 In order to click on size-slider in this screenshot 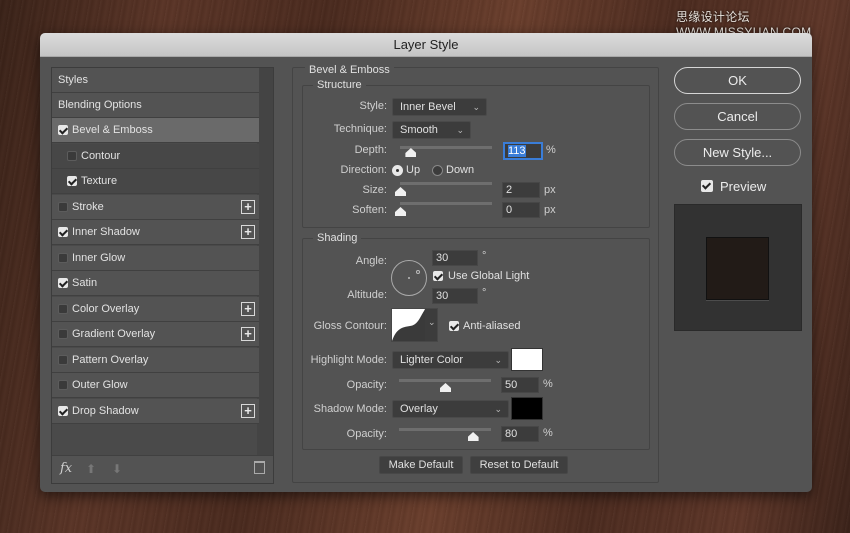, I will do `click(443, 189)`.